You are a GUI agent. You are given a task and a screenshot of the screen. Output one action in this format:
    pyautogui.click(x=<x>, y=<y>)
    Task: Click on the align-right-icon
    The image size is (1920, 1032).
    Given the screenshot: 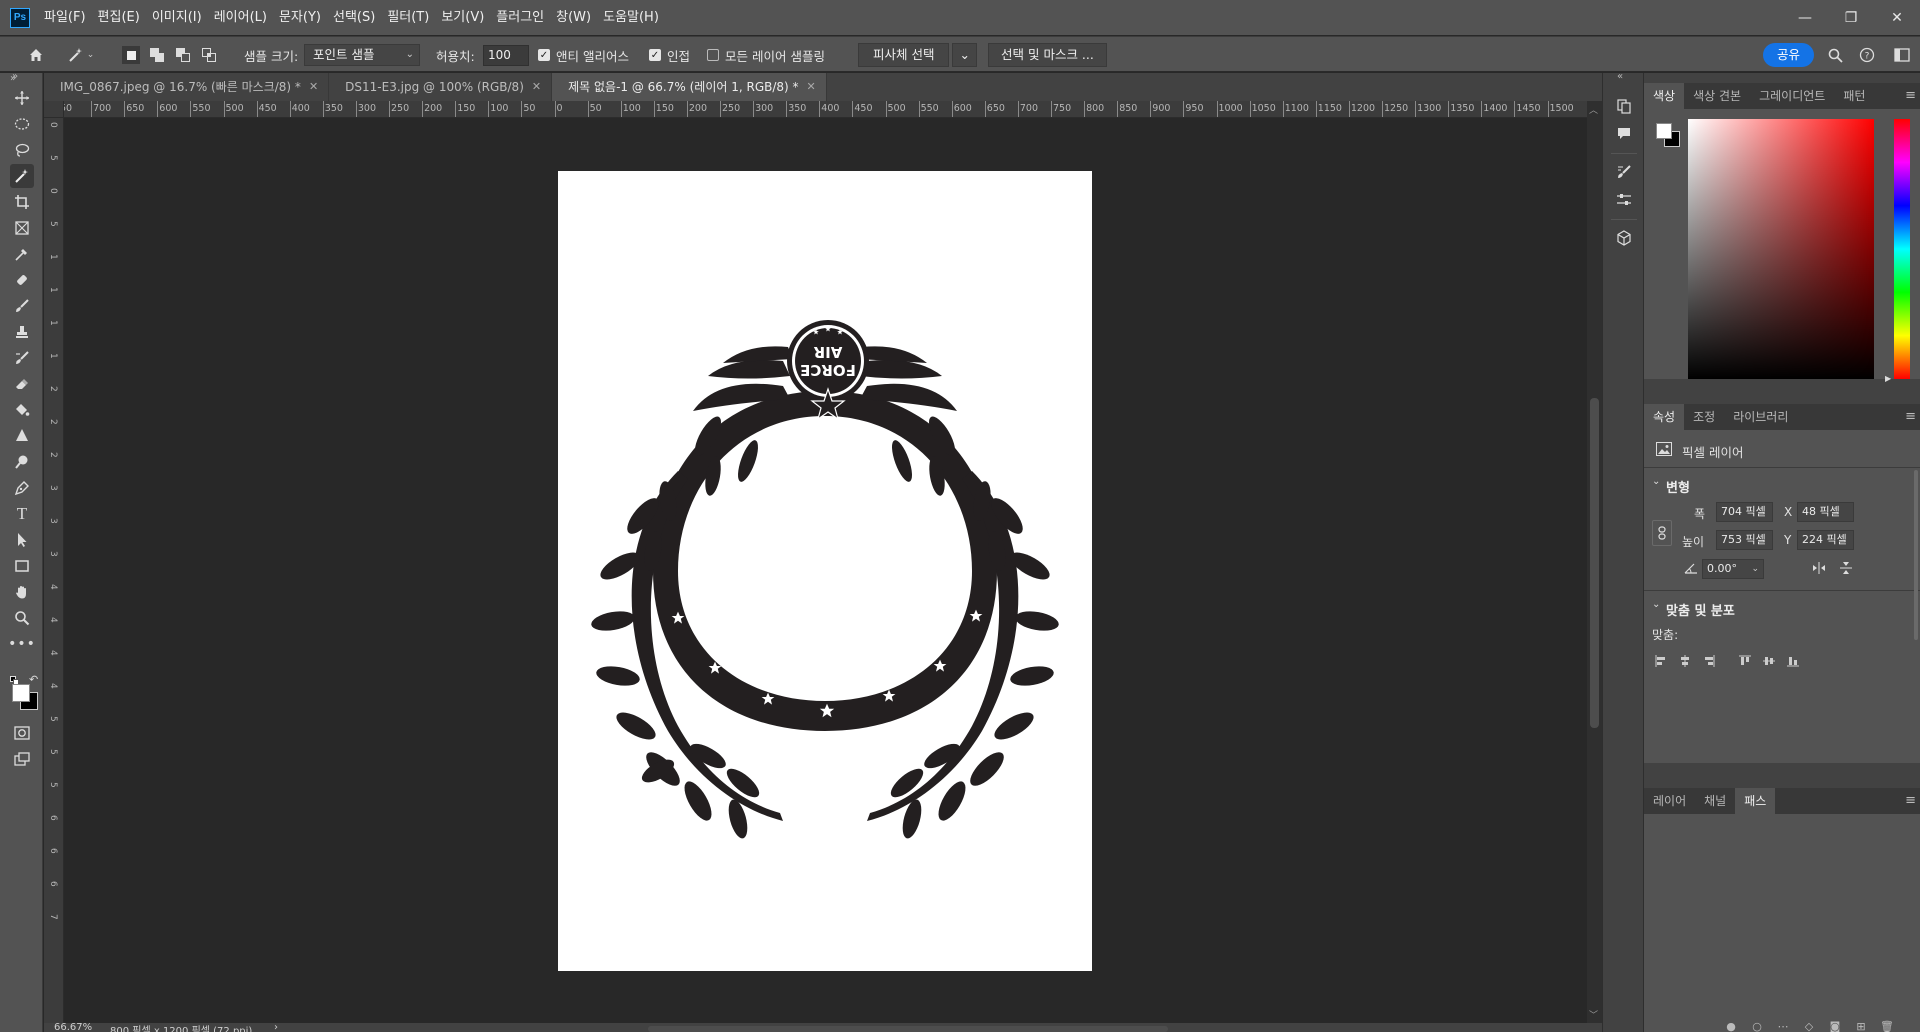 What is the action you would take?
    pyautogui.click(x=1709, y=661)
    